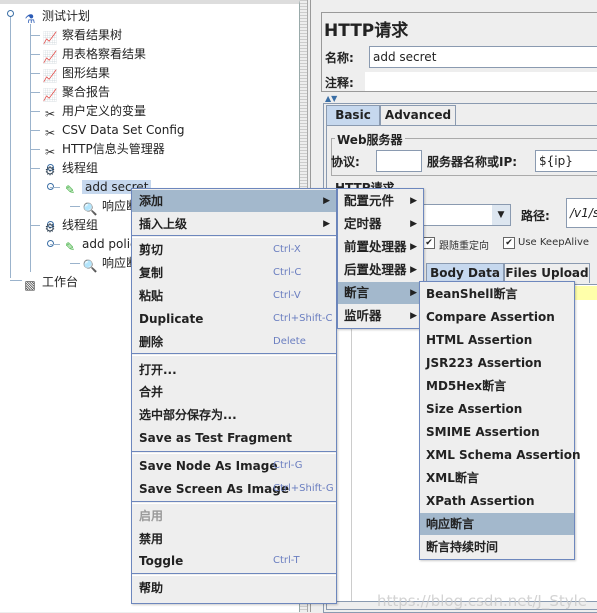  Describe the element at coordinates (472, 162) in the screenshot. I see `server-label: 服务器名称或IP:` at that location.